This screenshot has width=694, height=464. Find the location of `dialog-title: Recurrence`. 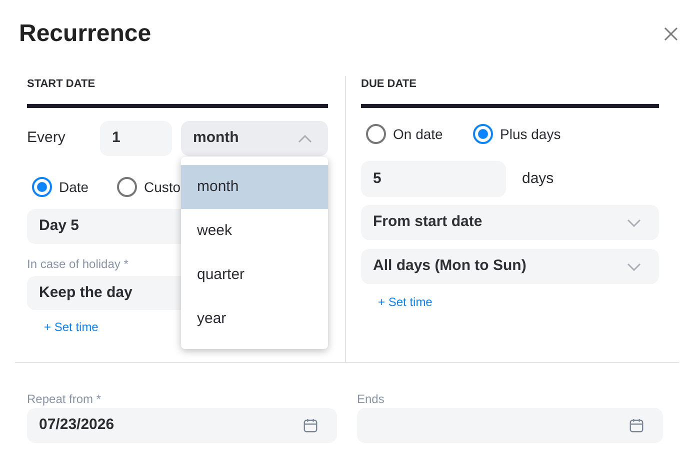

dialog-title: Recurrence is located at coordinates (85, 33).